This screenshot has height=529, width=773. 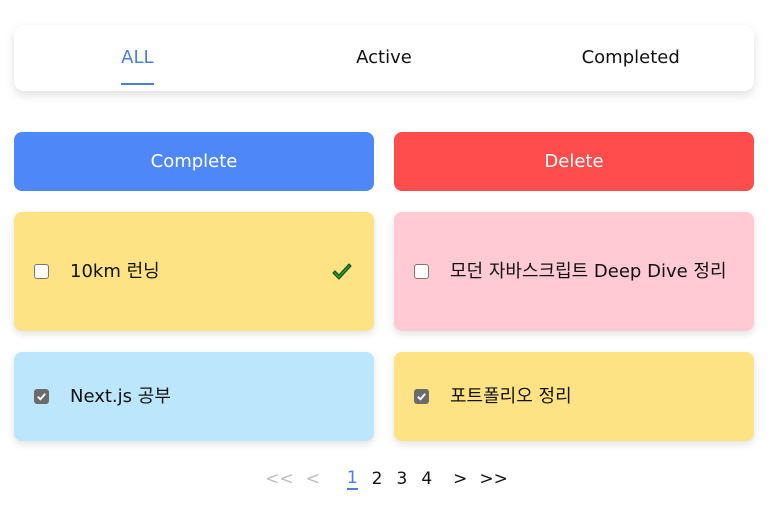 What do you see at coordinates (574, 161) in the screenshot?
I see `delete-button: Delete` at bounding box center [574, 161].